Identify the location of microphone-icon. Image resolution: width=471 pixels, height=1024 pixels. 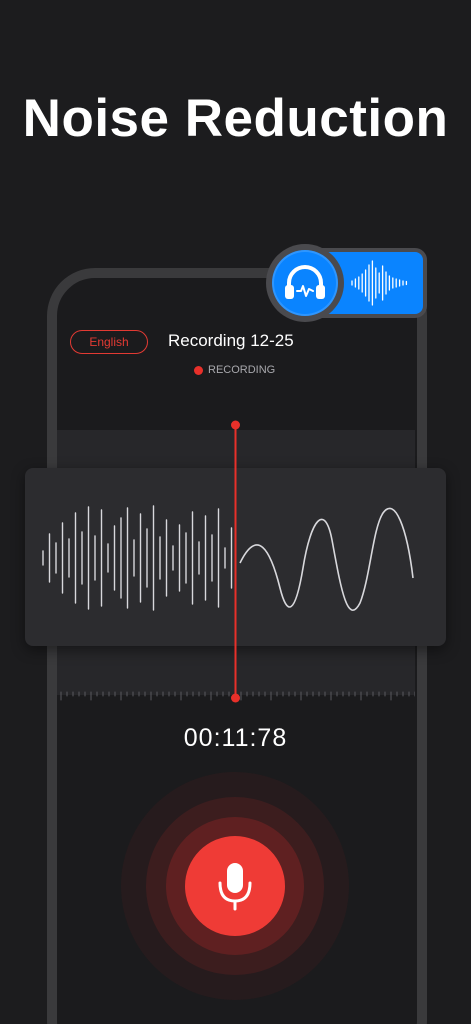
(235, 887).